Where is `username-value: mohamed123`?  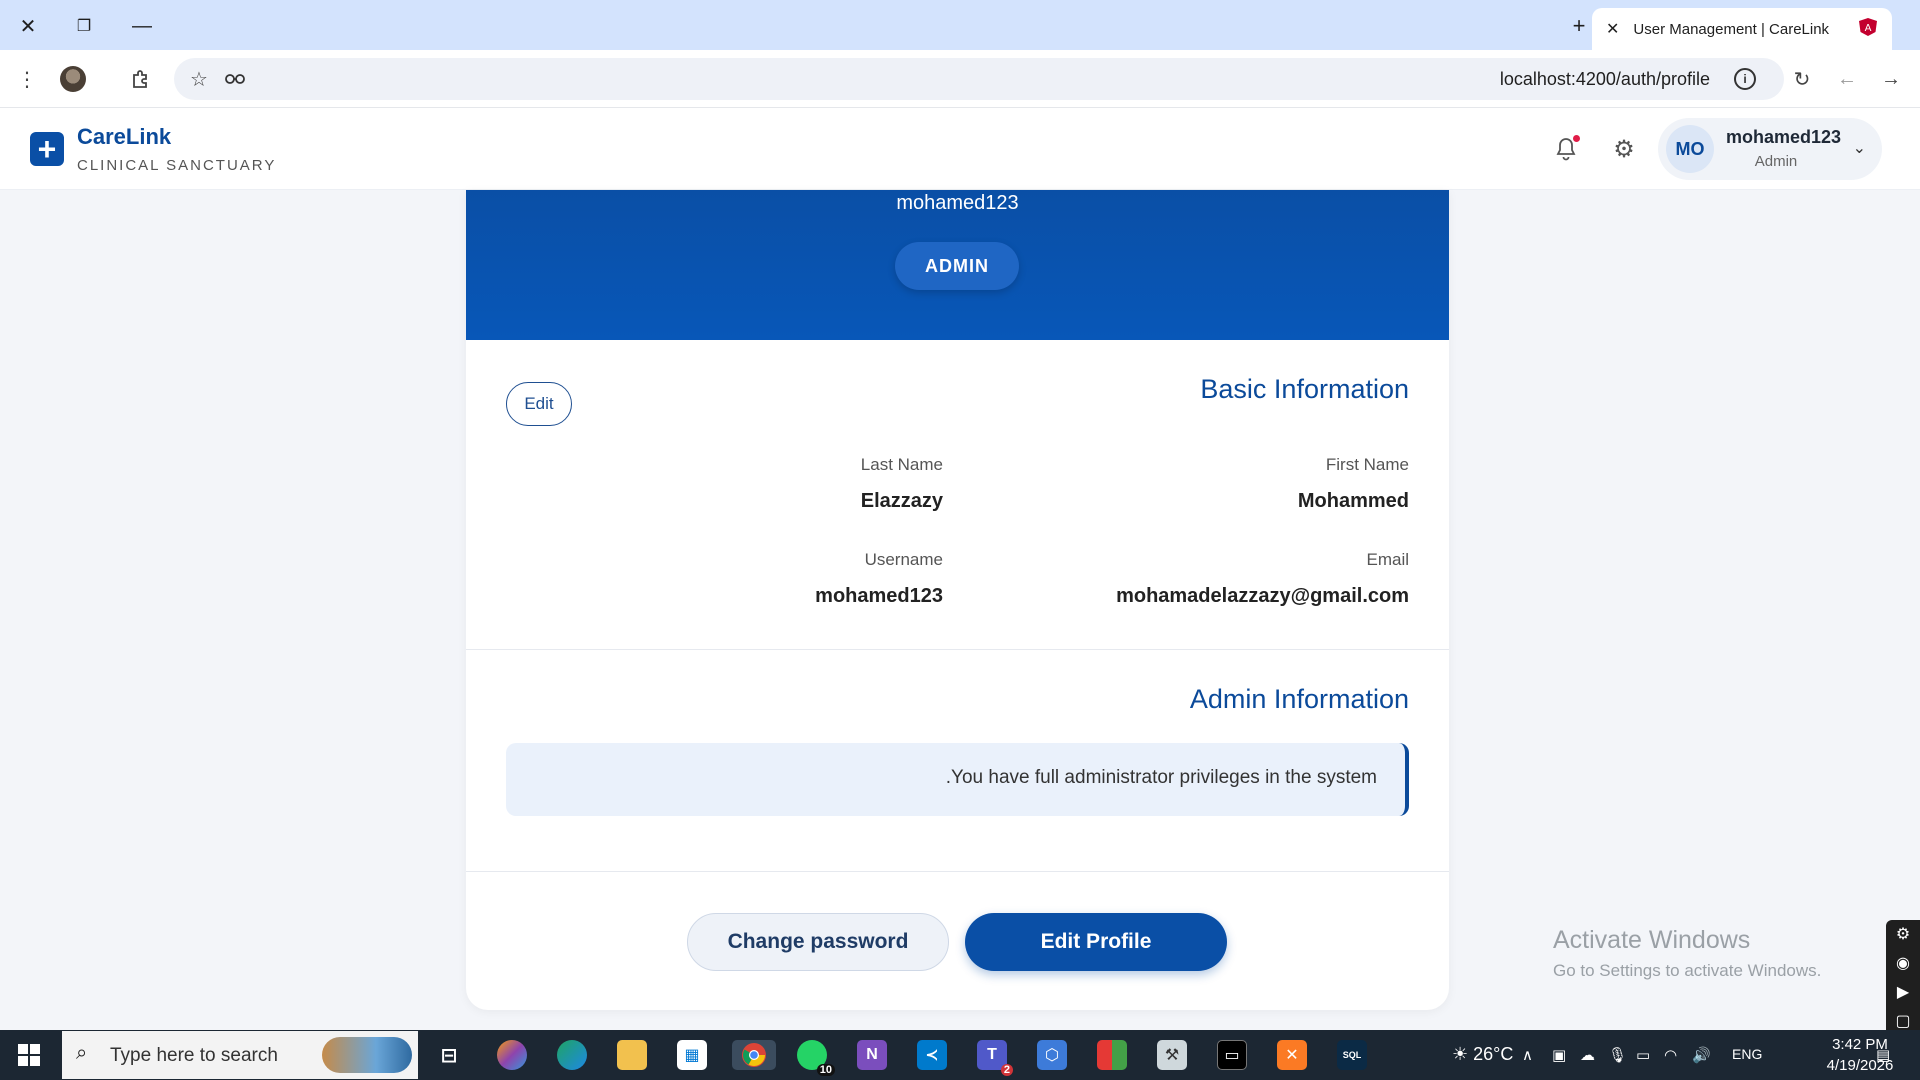 username-value: mohamed123 is located at coordinates (879, 596).